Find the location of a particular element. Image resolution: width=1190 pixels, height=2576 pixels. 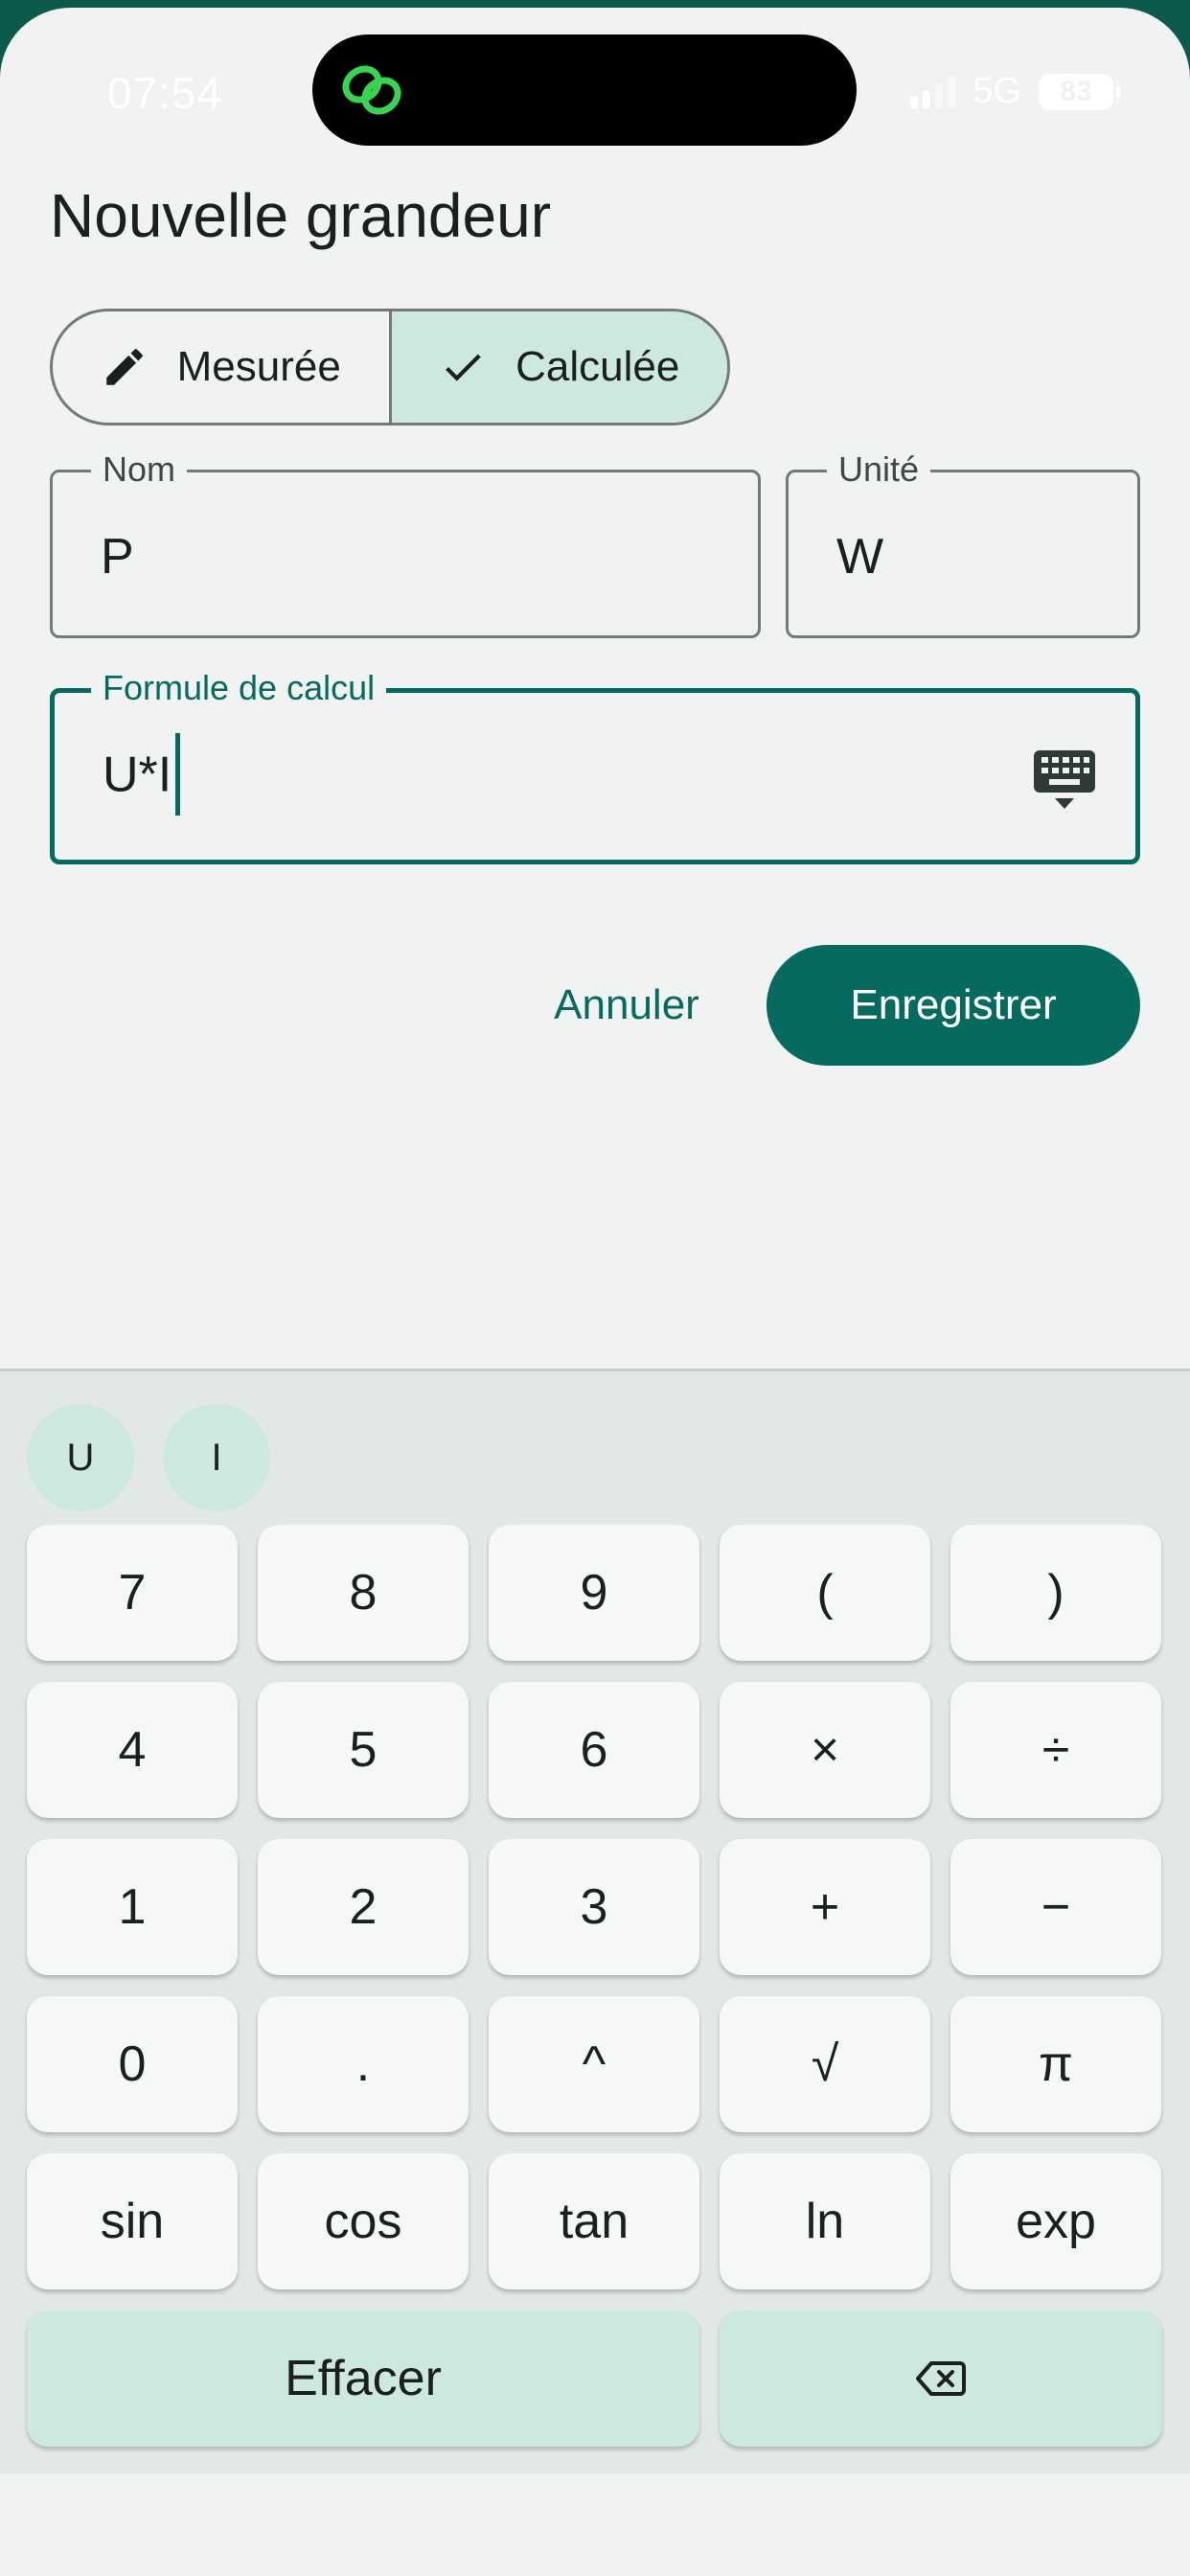

key-4: 4 is located at coordinates (132, 1750).